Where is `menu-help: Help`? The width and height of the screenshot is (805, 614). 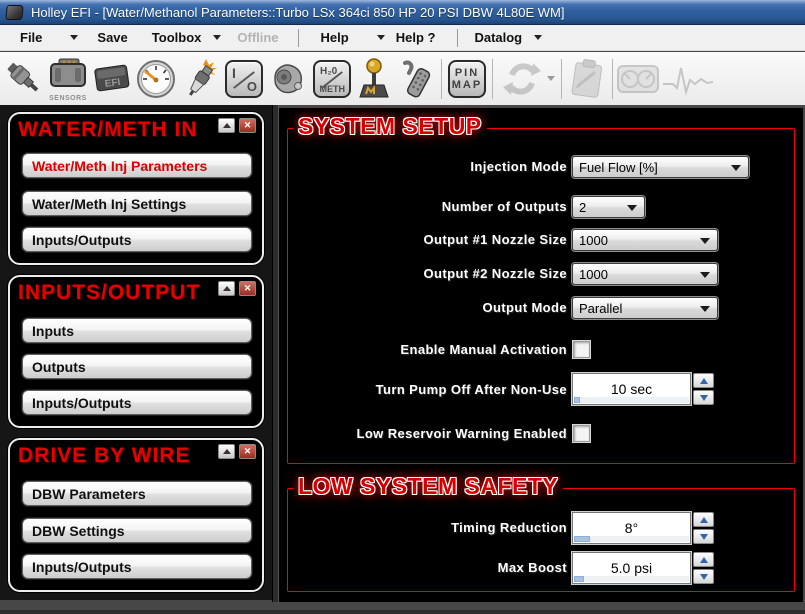
menu-help: Help is located at coordinates (352, 37).